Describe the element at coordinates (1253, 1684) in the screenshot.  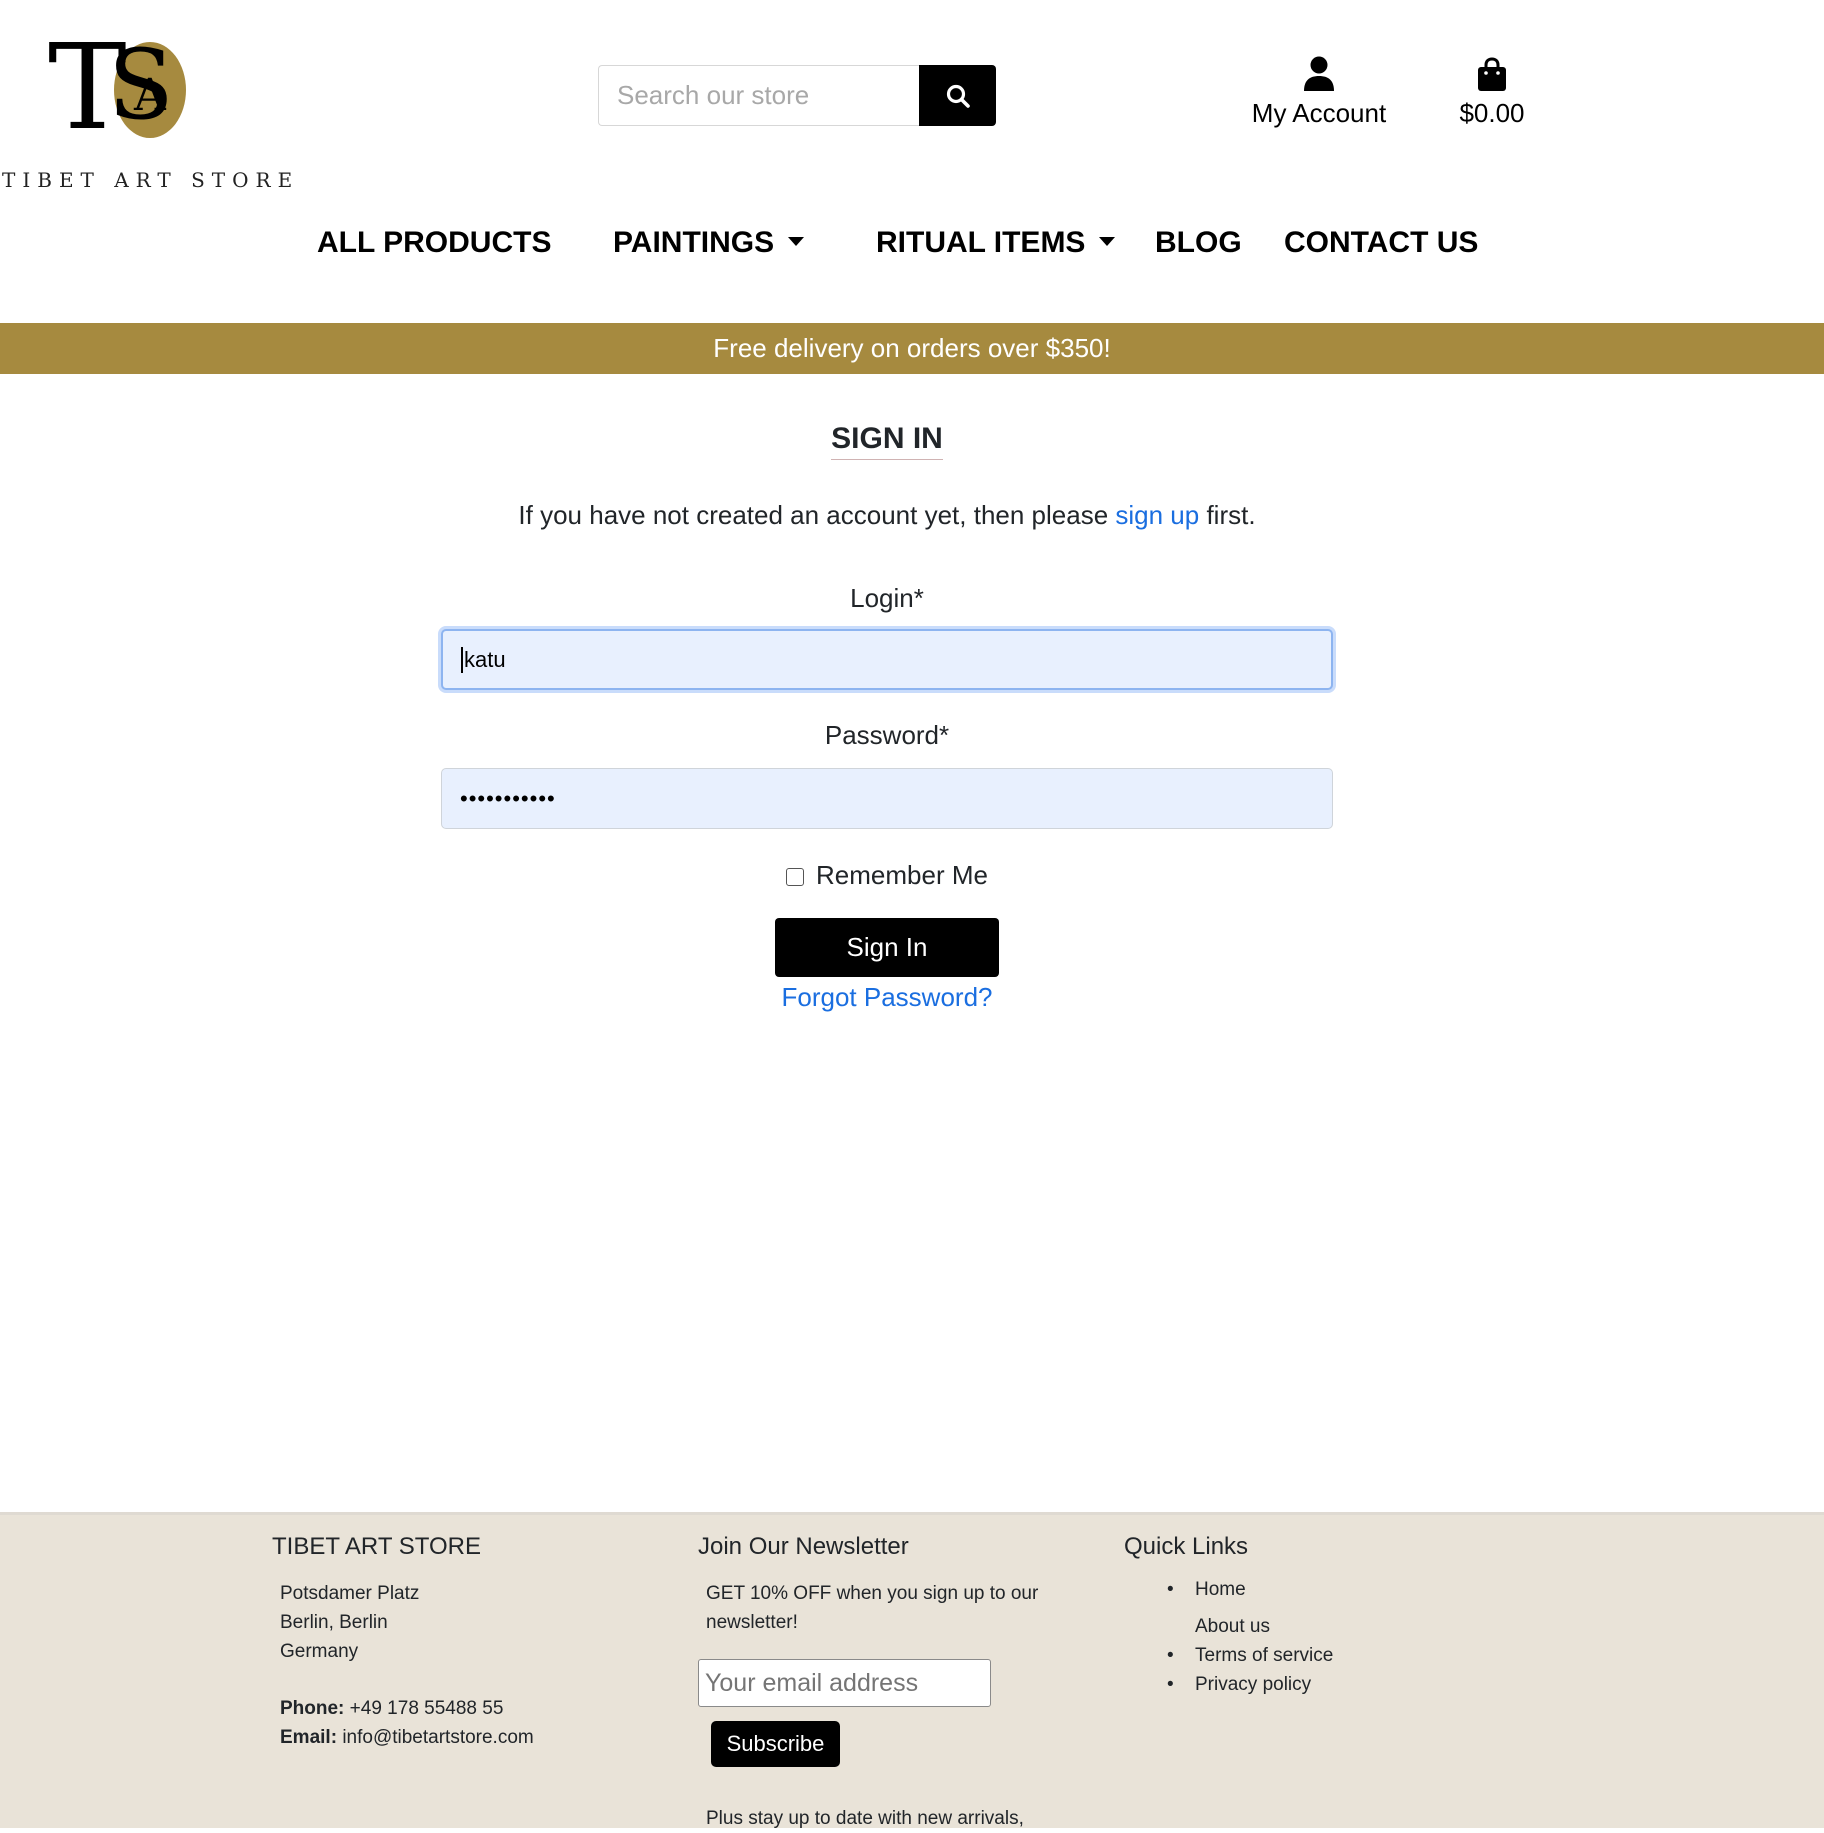
I see `quick-link-label: Privacy policy` at that location.